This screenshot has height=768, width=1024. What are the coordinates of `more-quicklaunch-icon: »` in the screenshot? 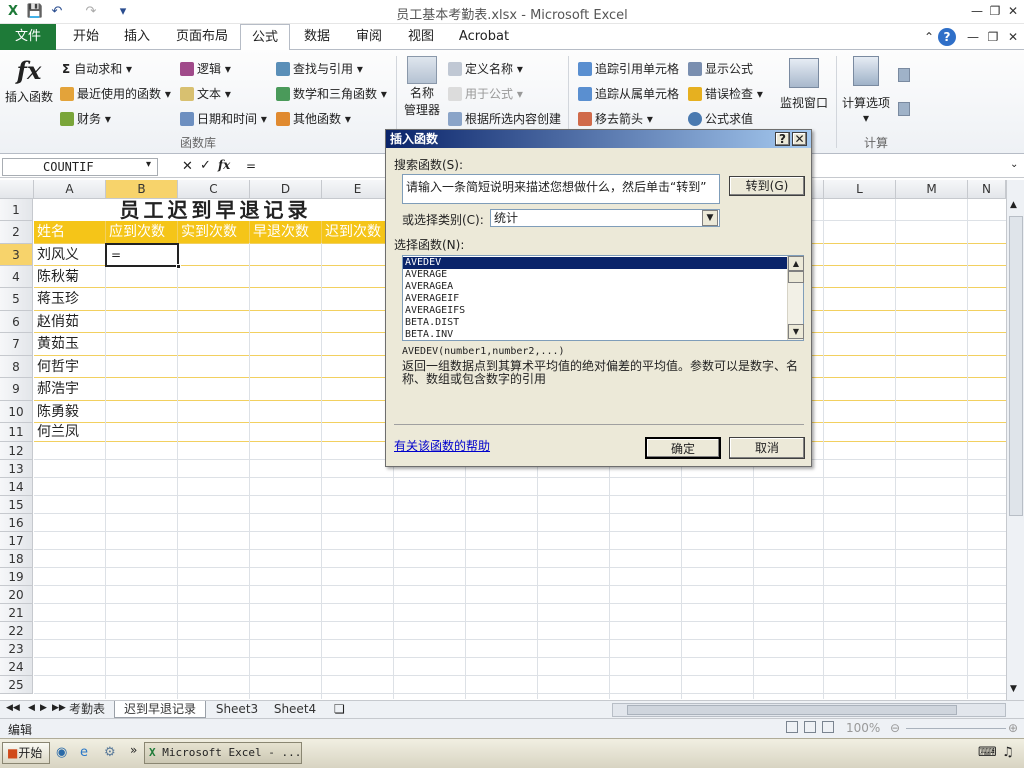 It's located at (133, 750).